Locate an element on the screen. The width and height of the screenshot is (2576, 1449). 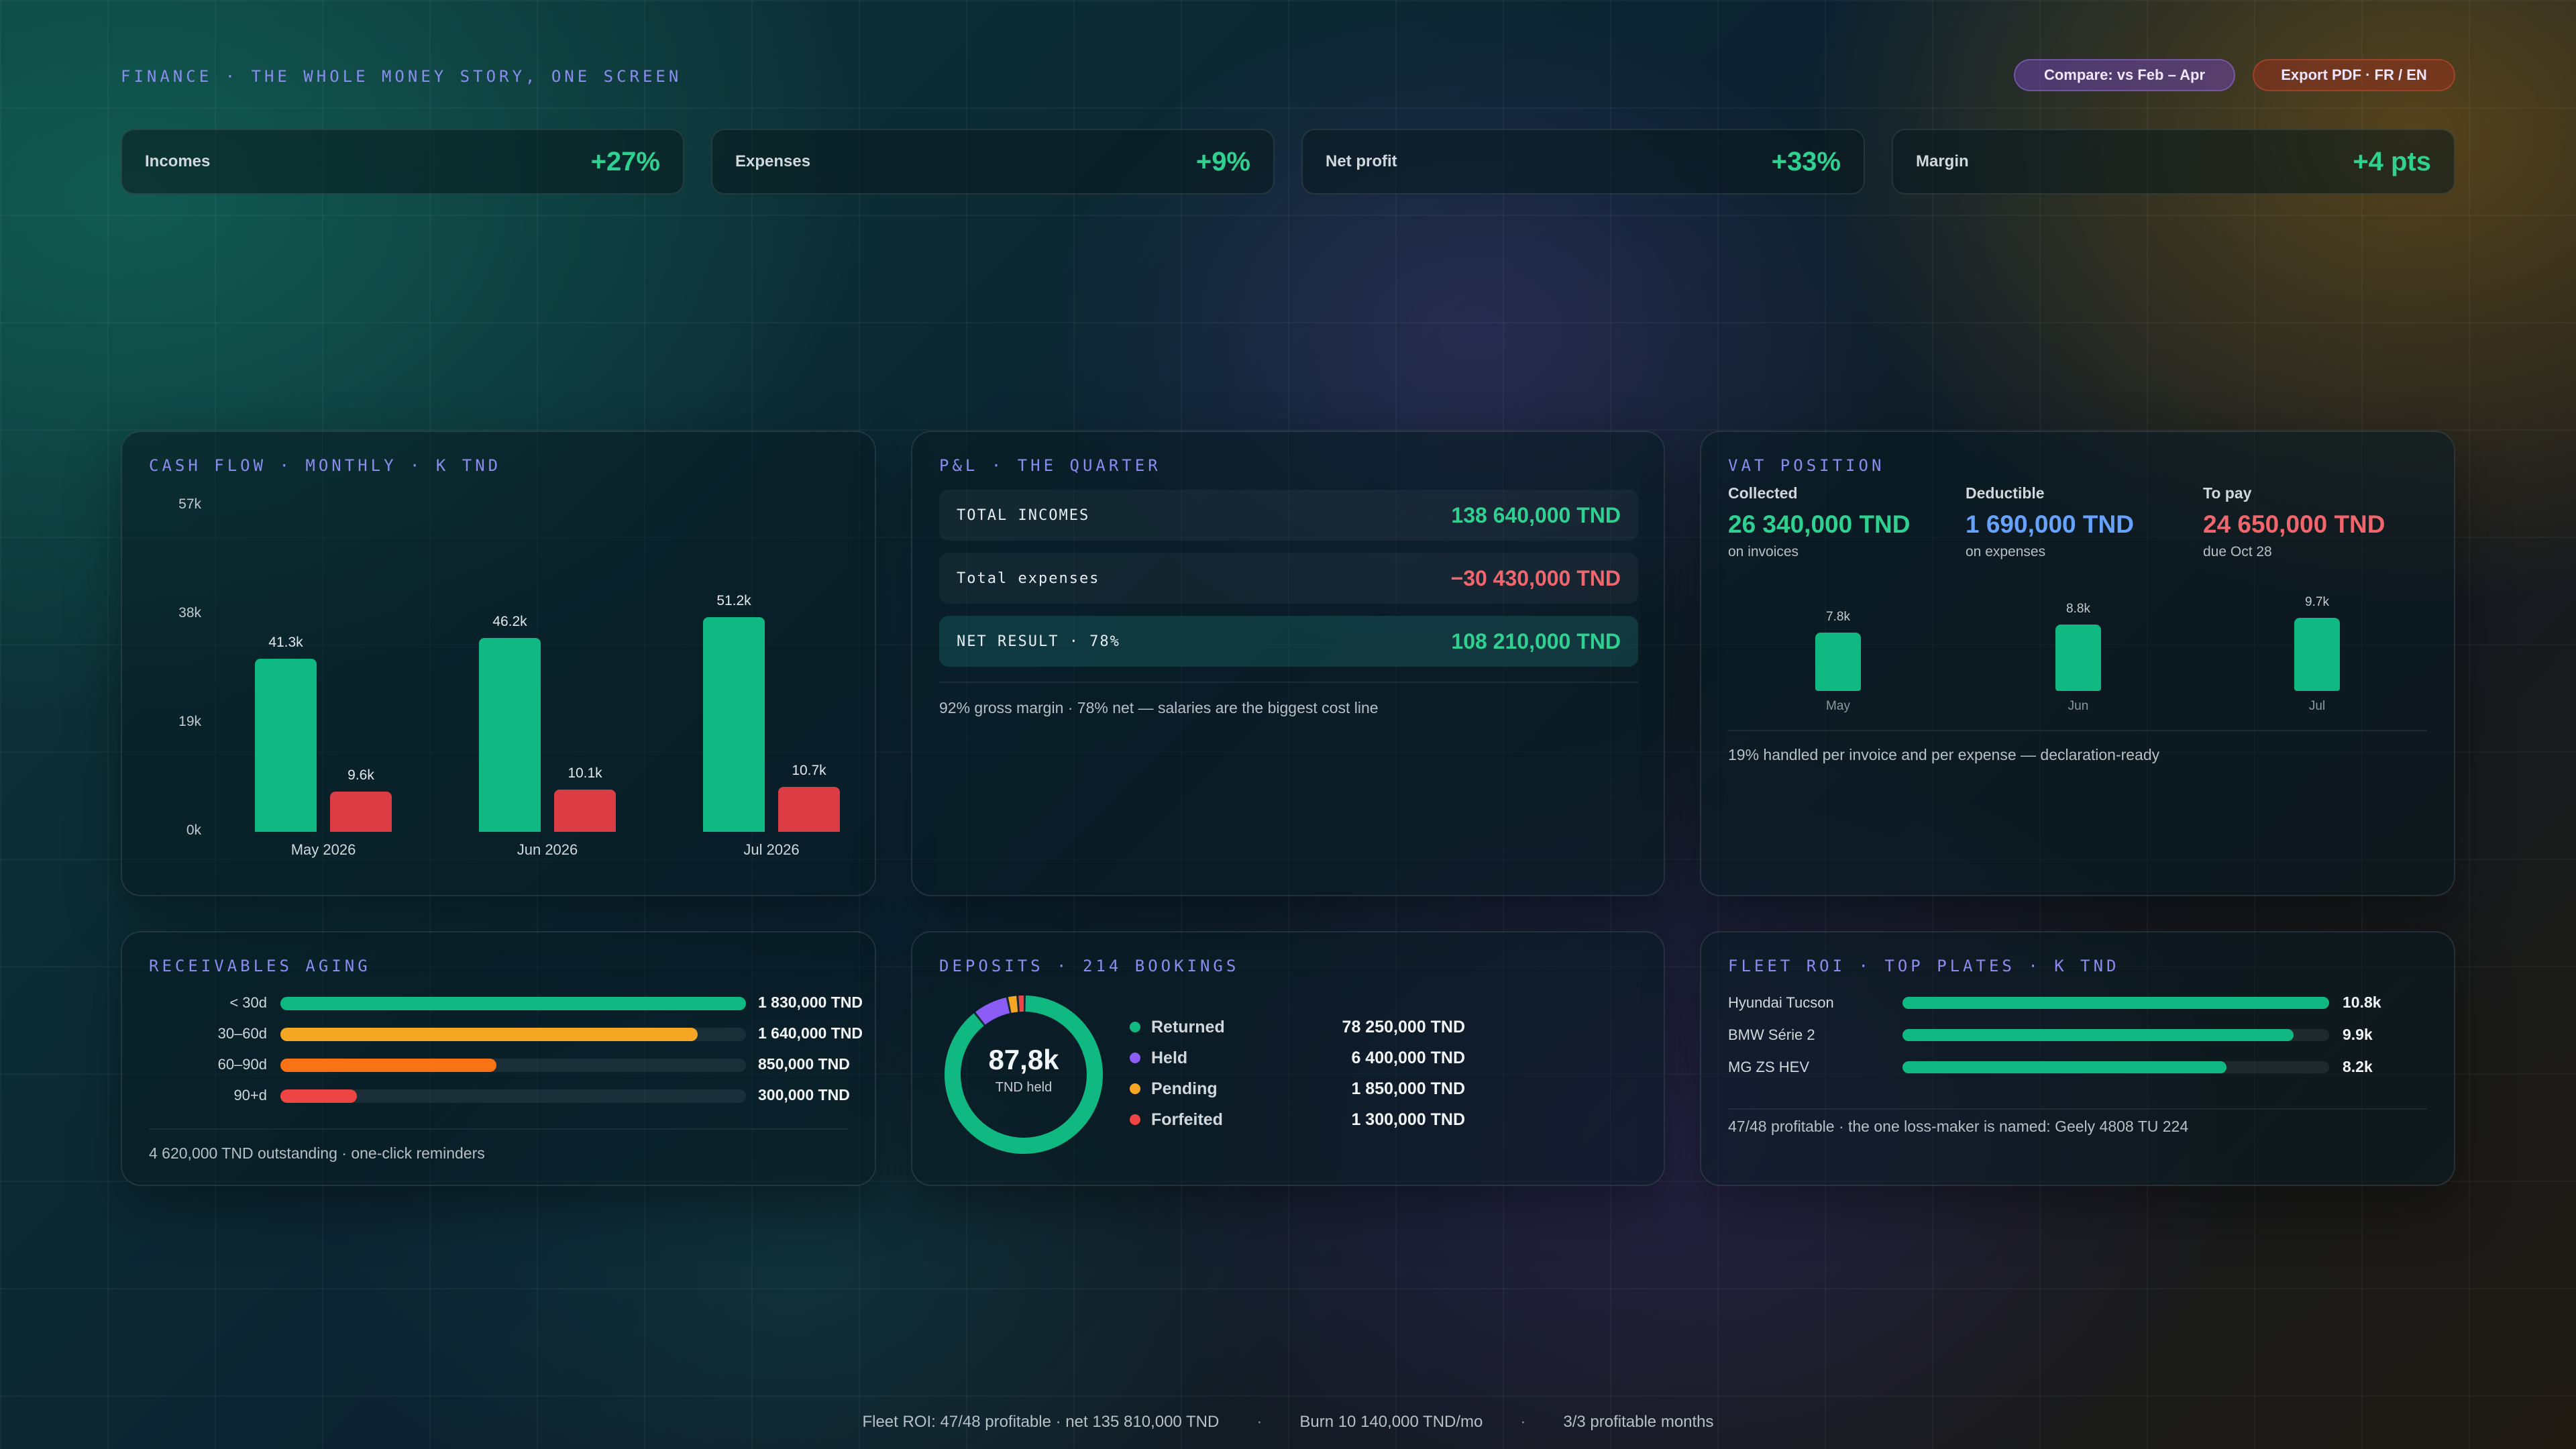
y-tick-label: 57k is located at coordinates (189, 504).